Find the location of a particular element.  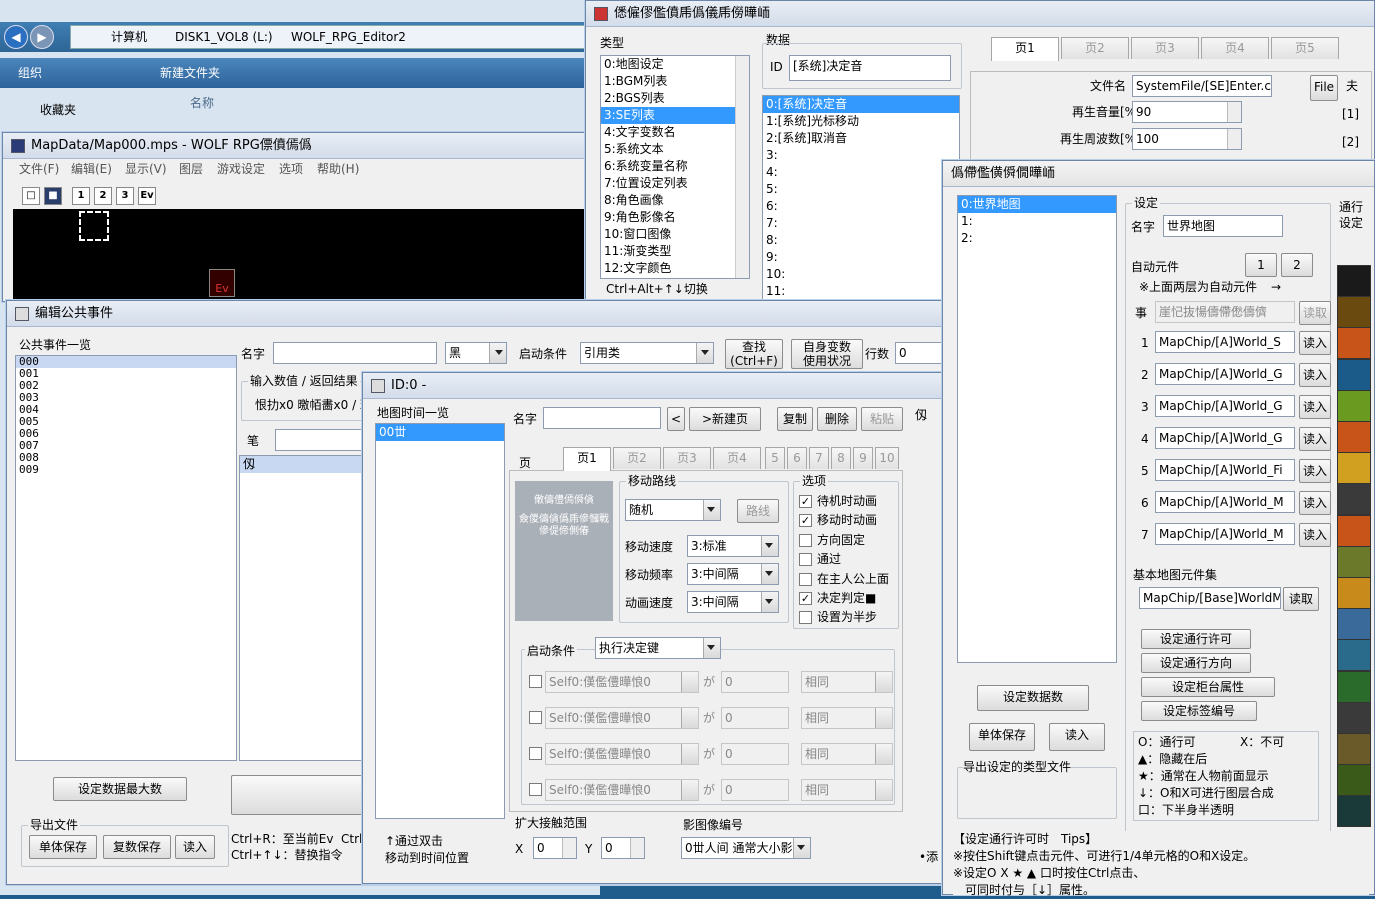

ev-tab-5: 5 is located at coordinates (775, 458).